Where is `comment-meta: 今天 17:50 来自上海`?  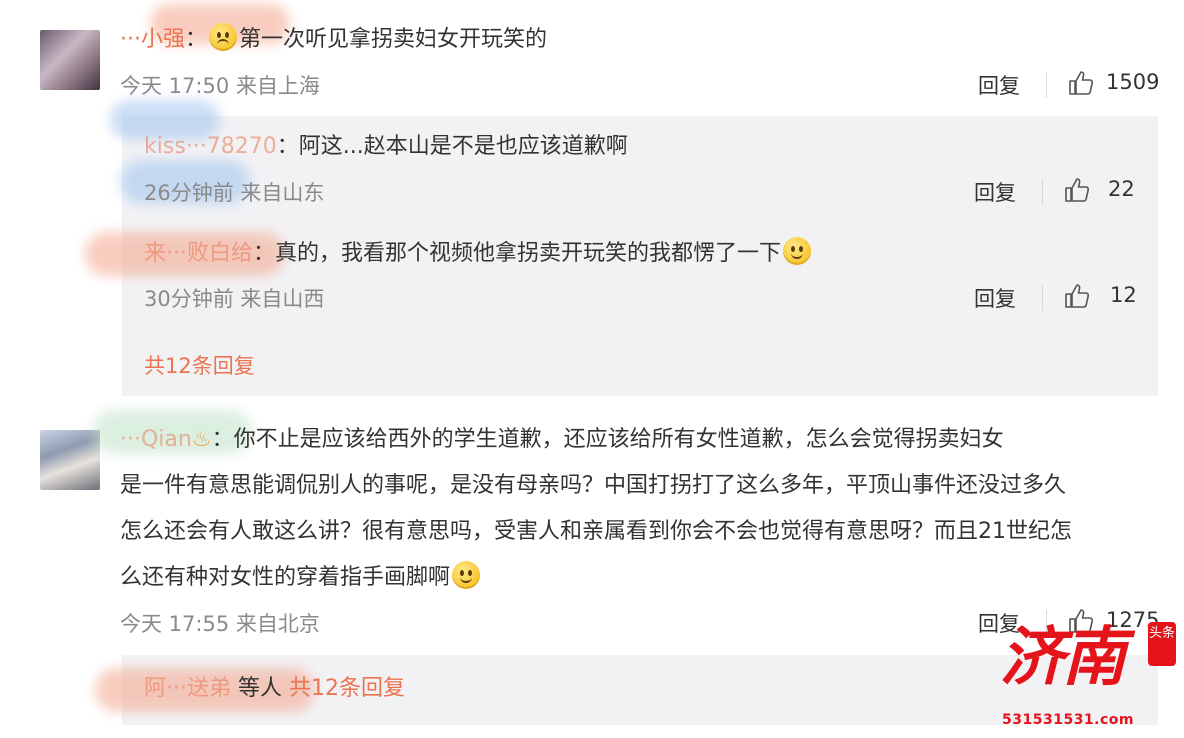 comment-meta: 今天 17:50 来自上海 is located at coordinates (220, 85).